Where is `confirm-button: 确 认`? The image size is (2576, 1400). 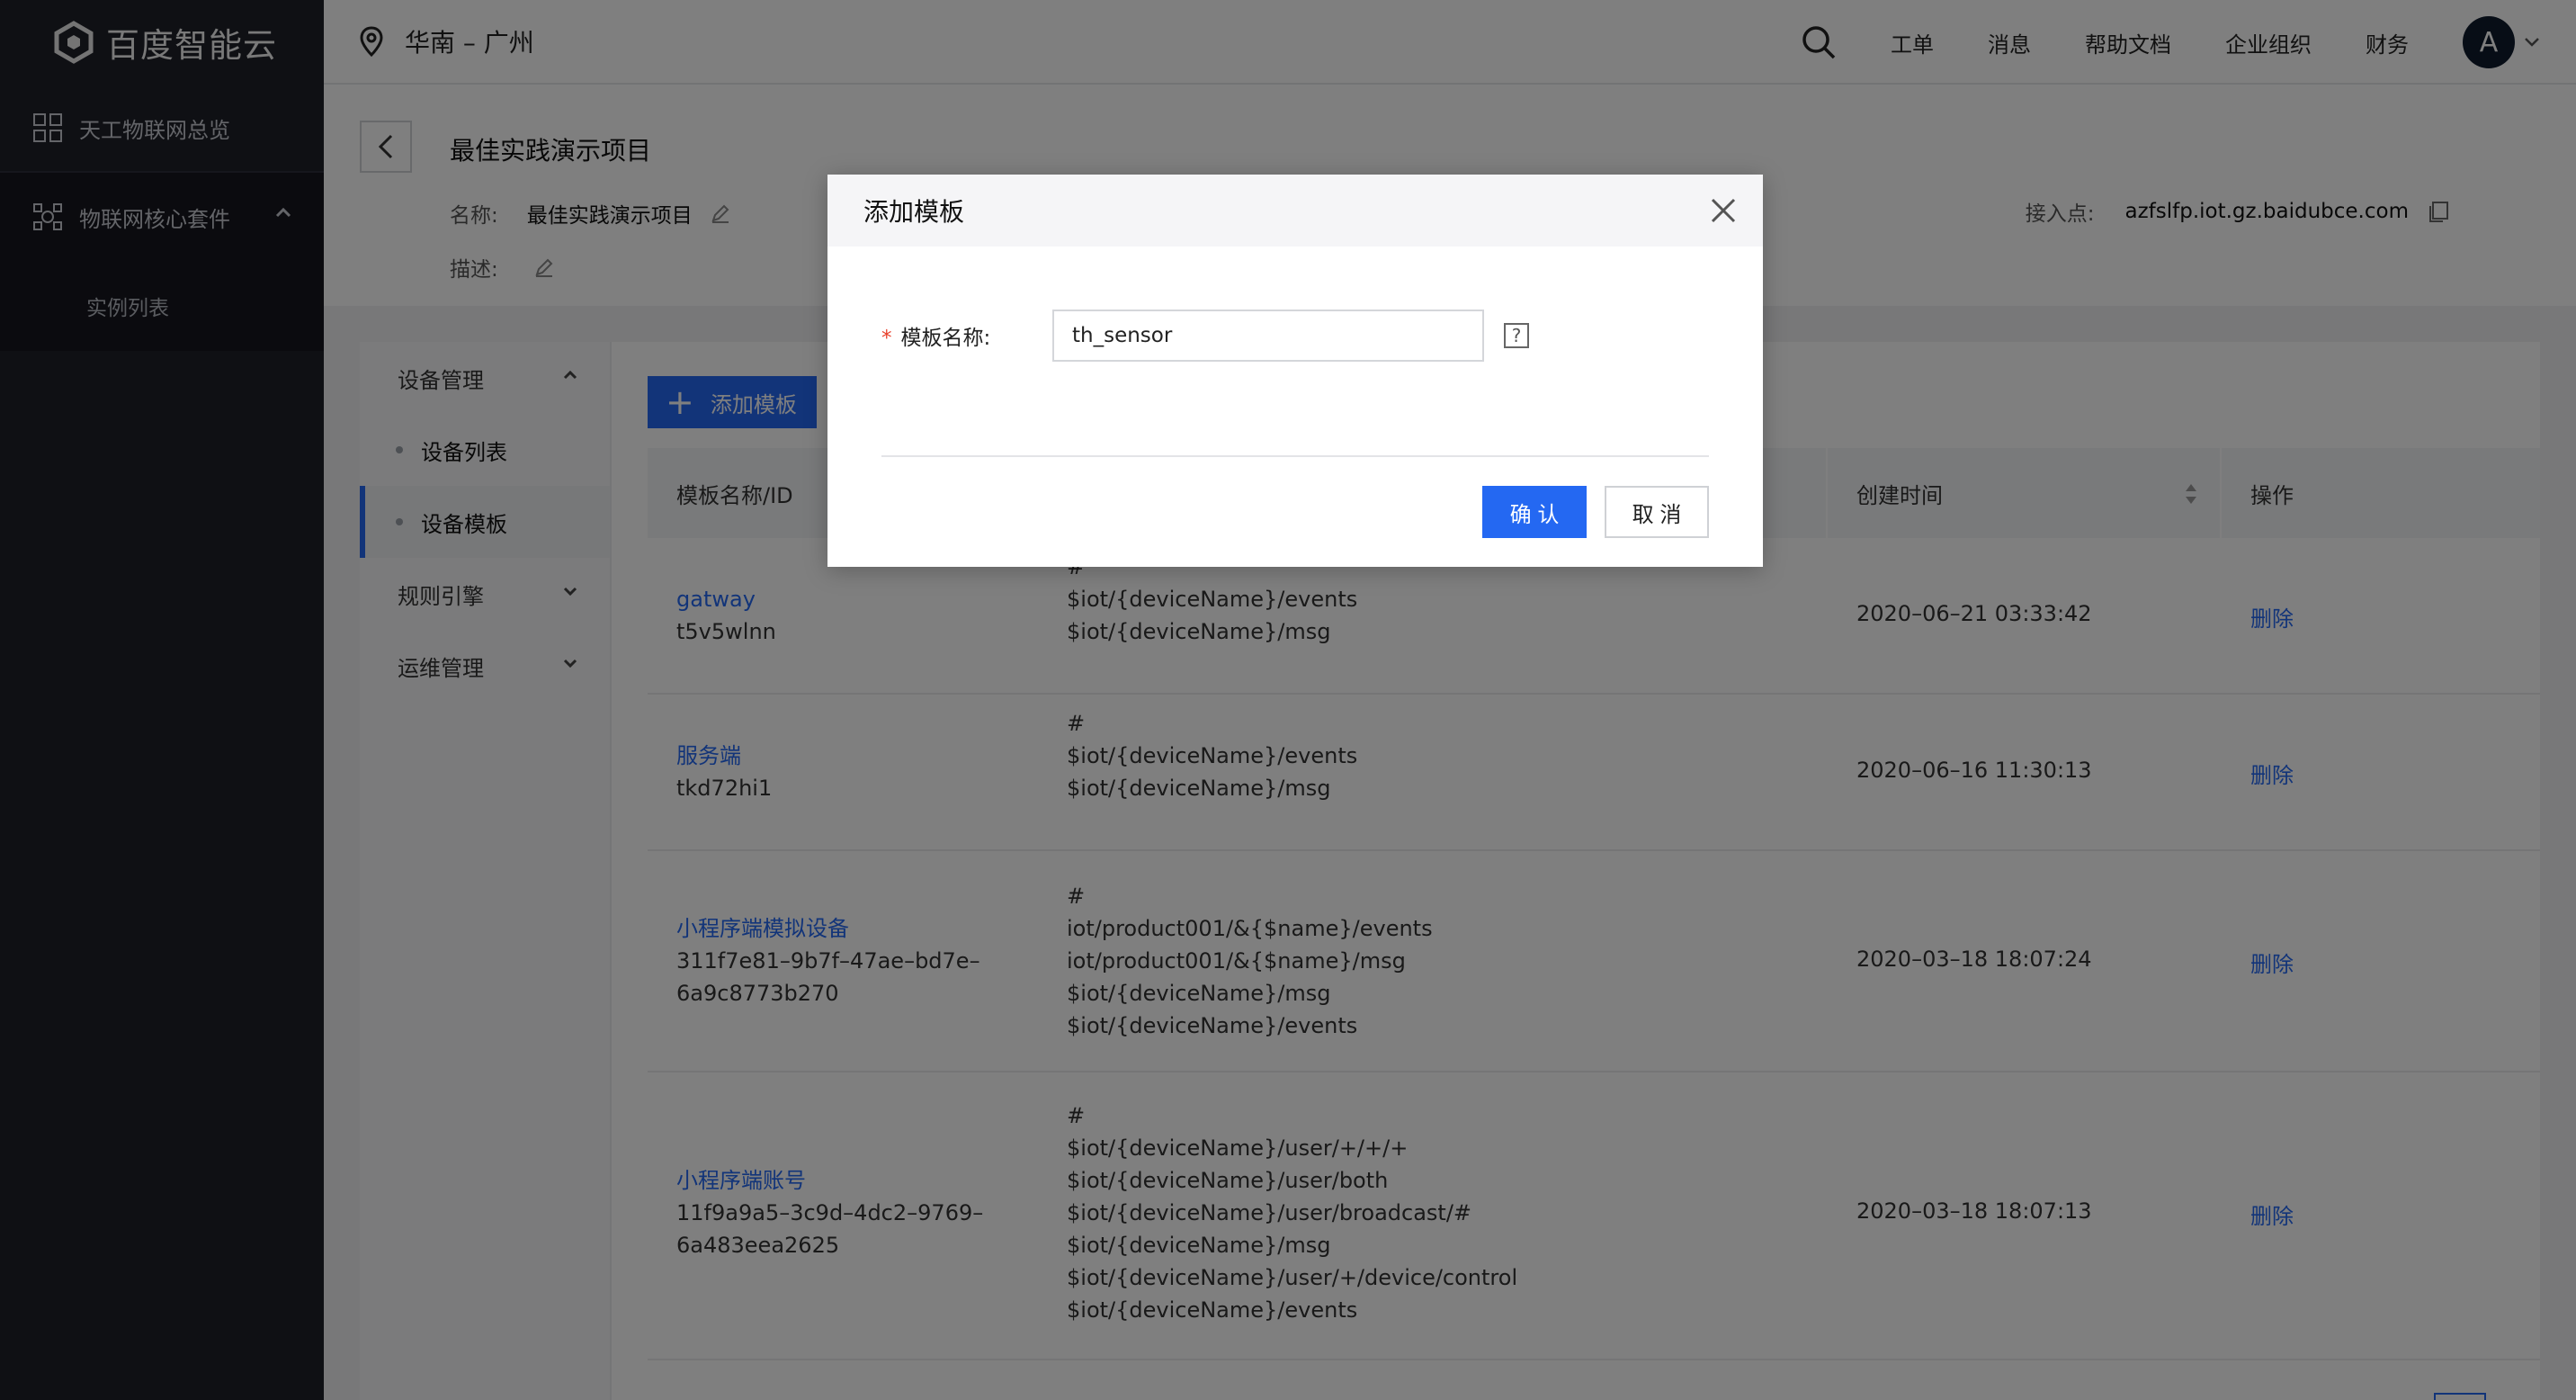
confirm-button: 确 认 is located at coordinates (1534, 512).